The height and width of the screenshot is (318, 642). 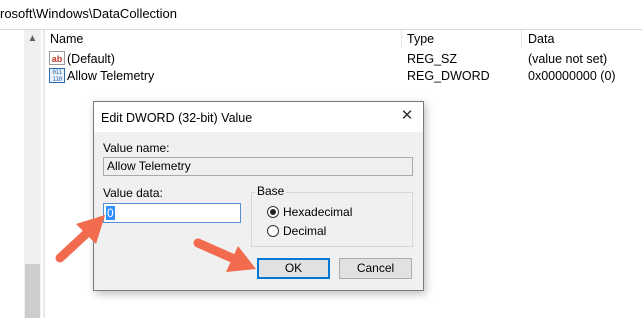 I want to click on arrow-to-ok-button-icon, so click(x=224, y=255).